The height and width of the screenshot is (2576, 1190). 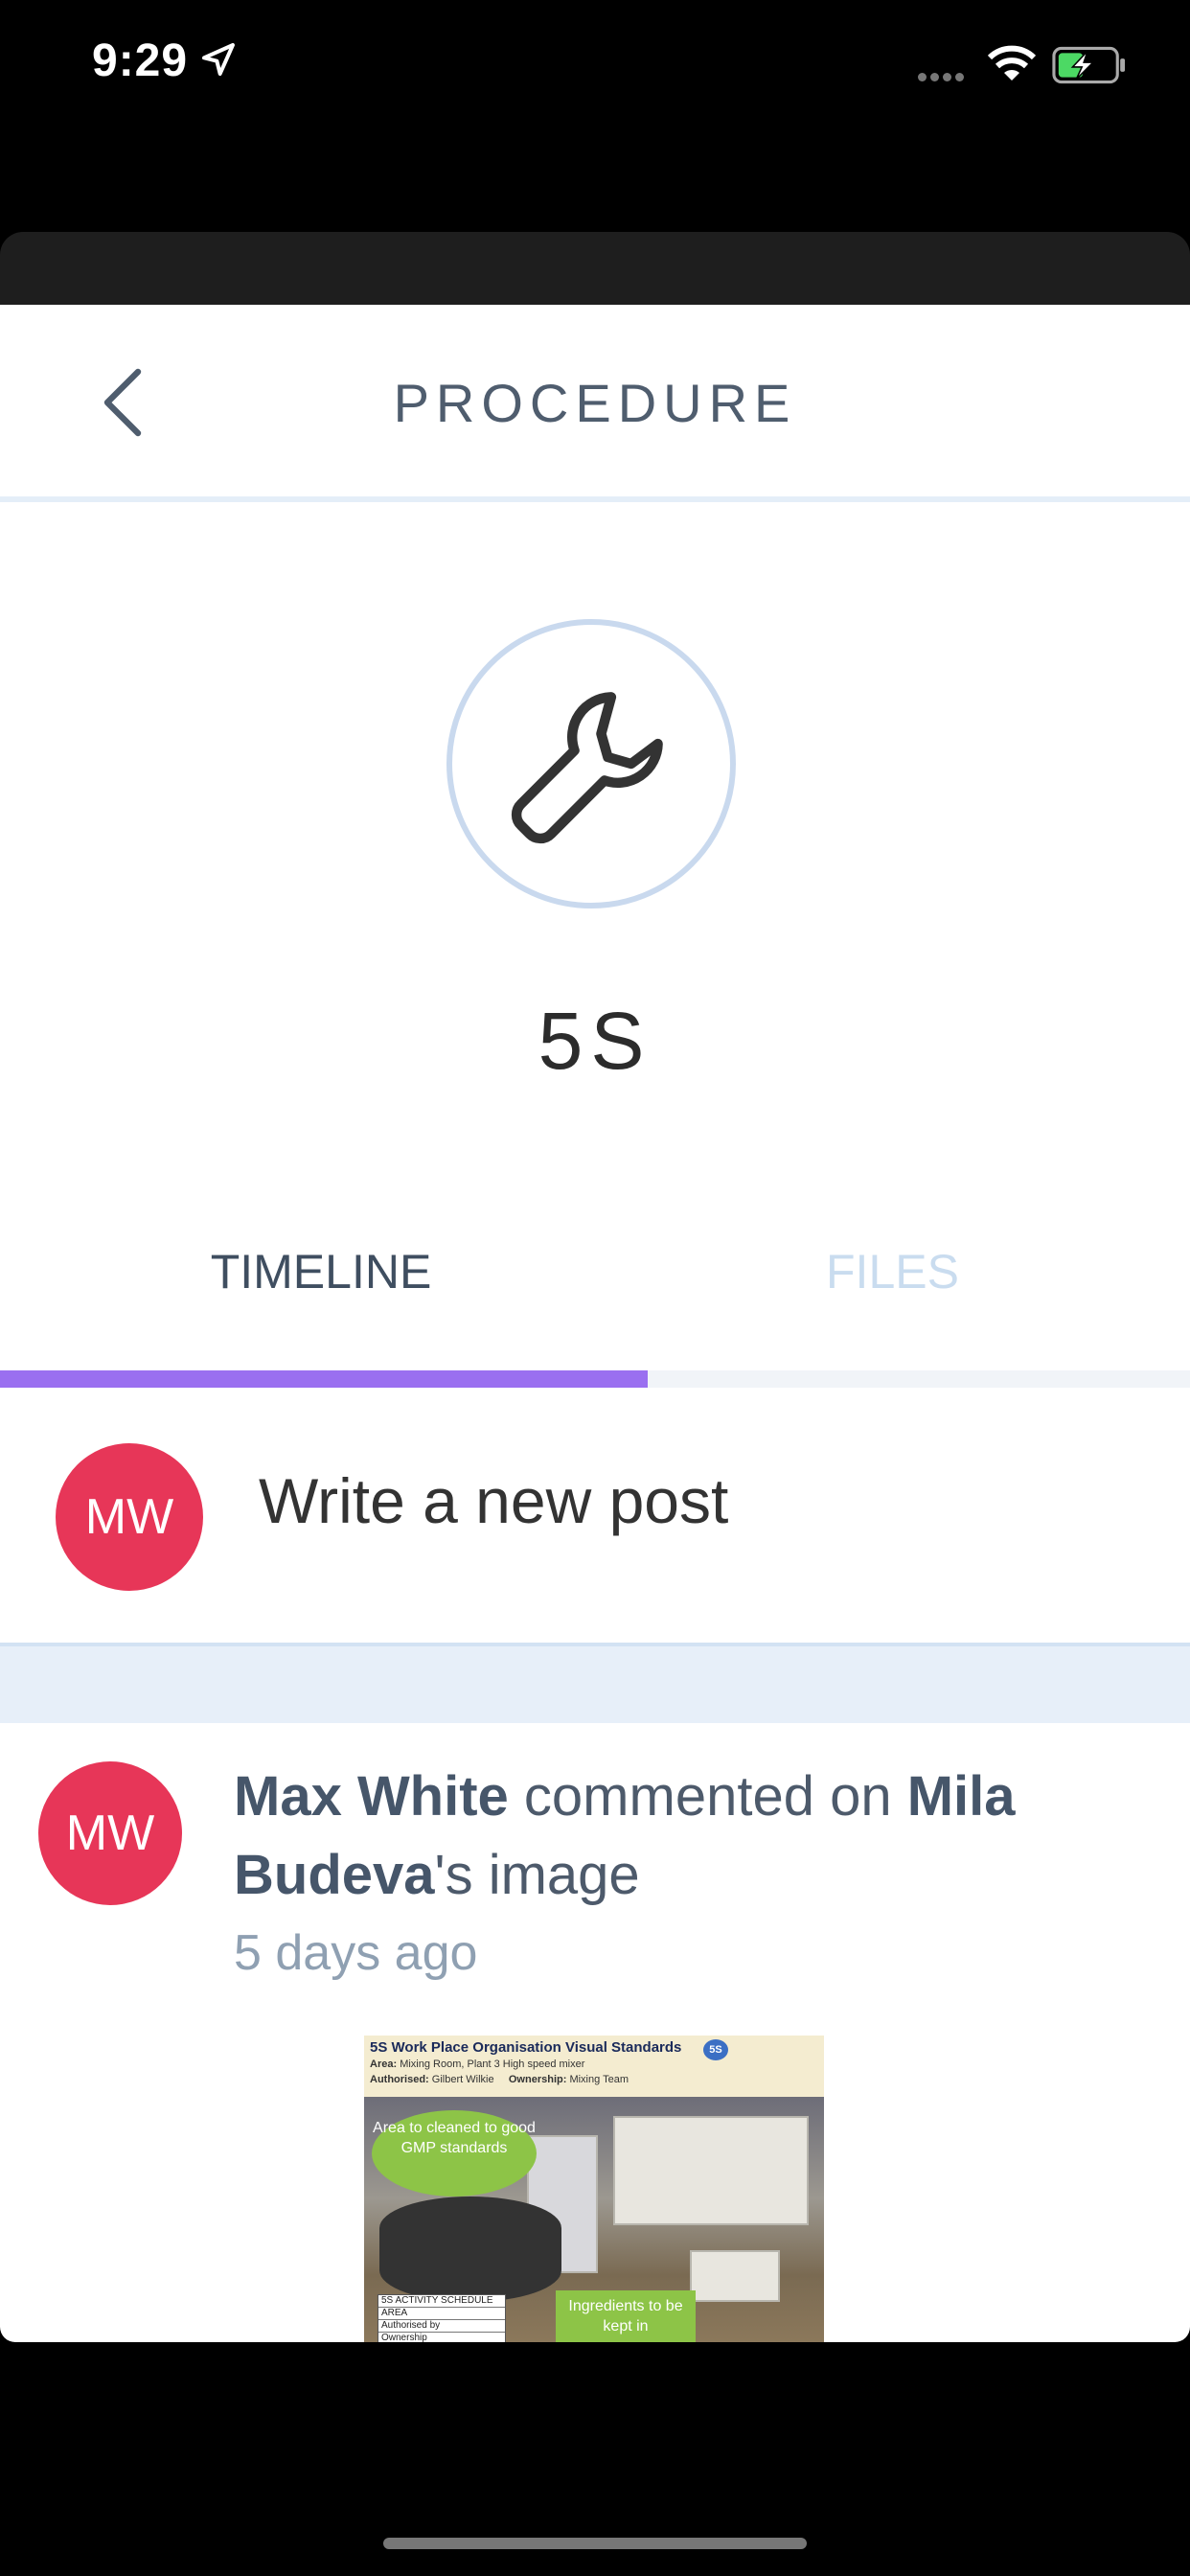 I want to click on callout-cleaning: Area to cleaned to good GMP standards, so click(x=455, y=2153).